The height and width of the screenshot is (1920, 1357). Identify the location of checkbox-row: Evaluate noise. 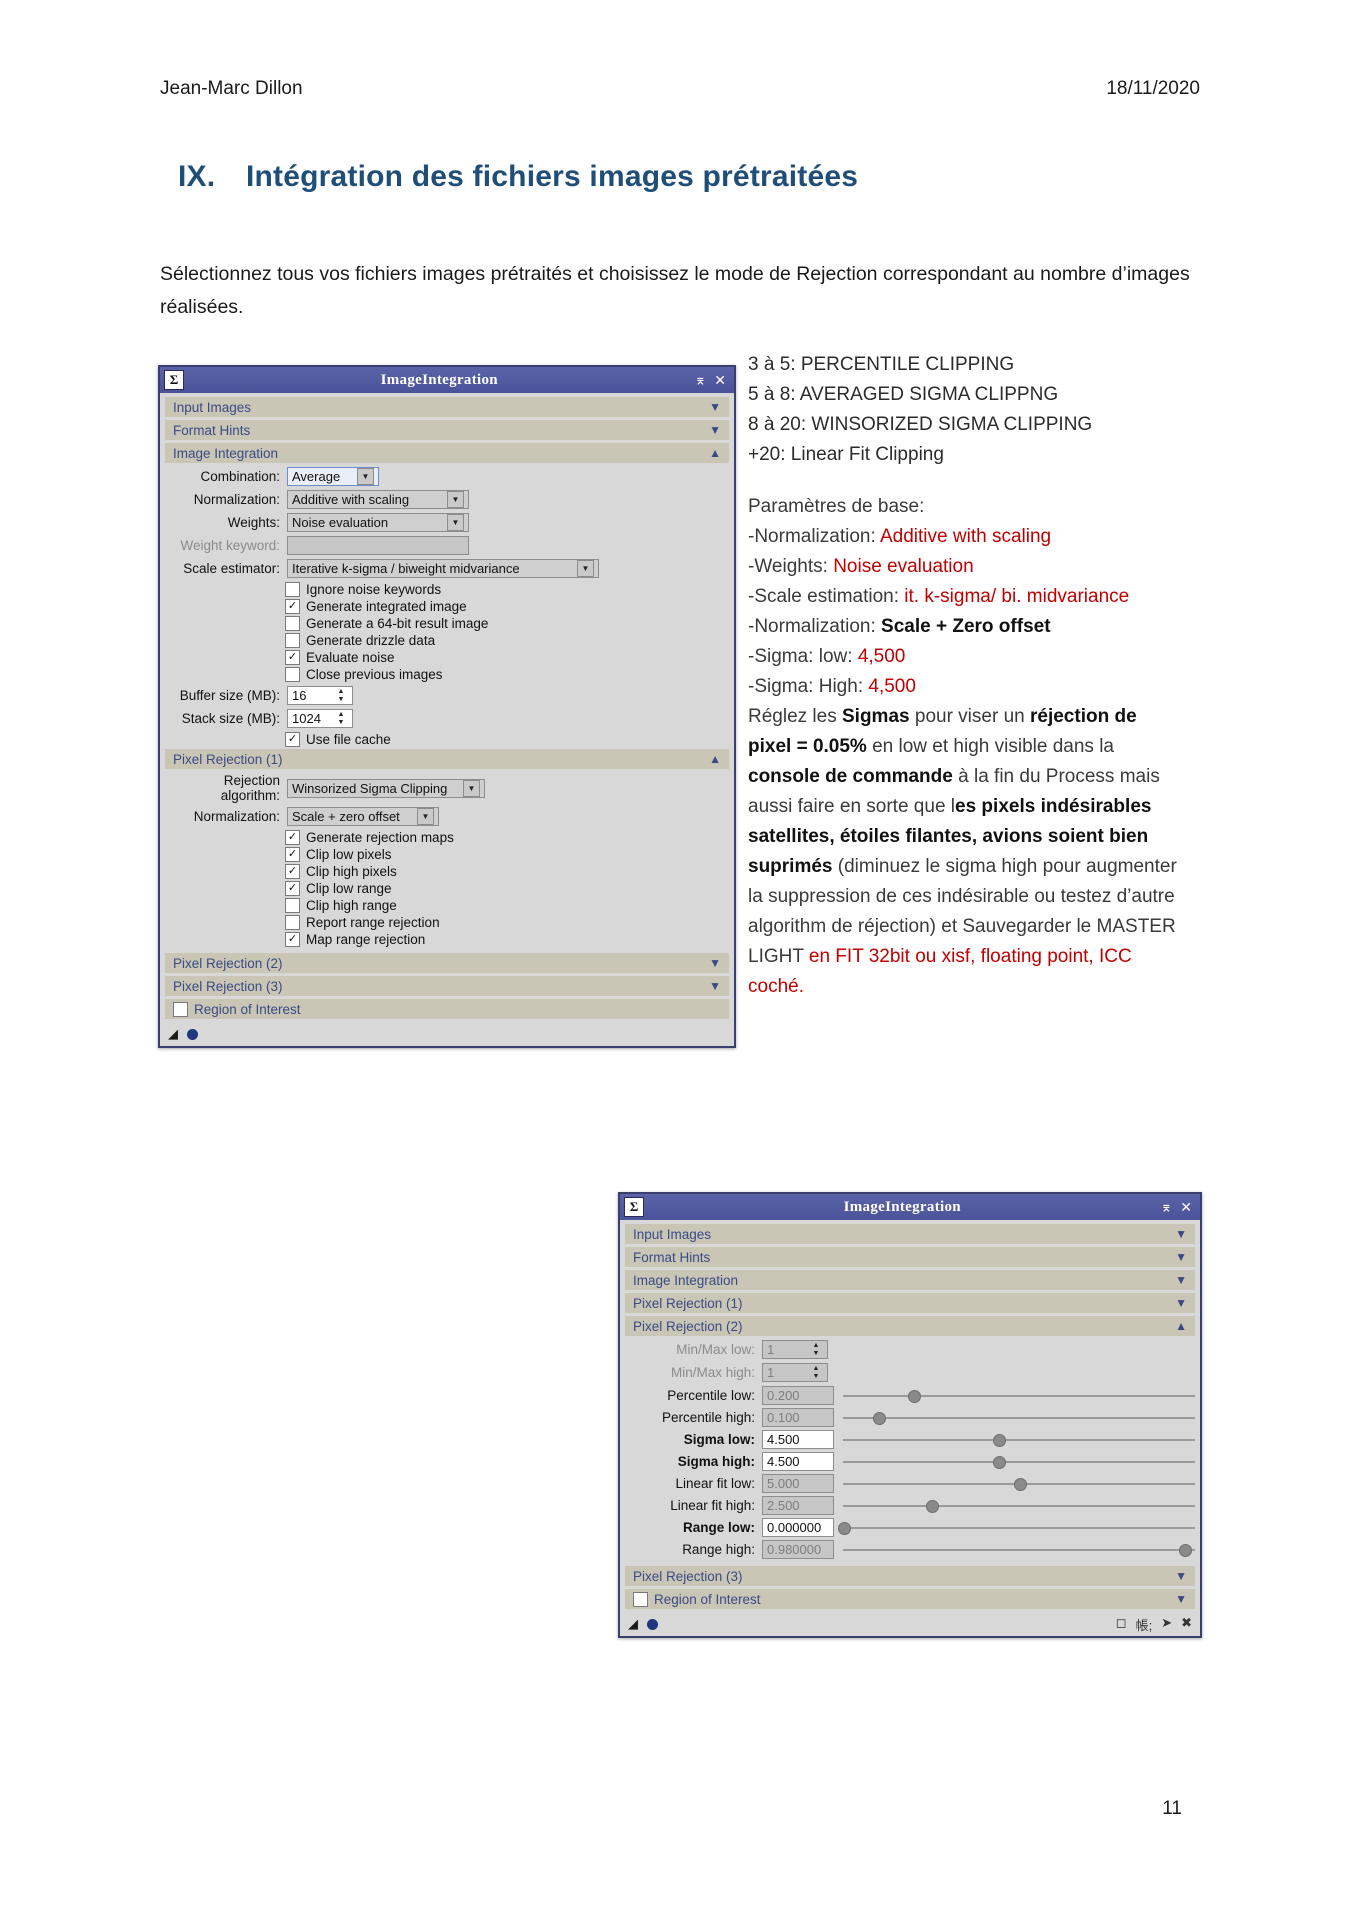
(507, 657).